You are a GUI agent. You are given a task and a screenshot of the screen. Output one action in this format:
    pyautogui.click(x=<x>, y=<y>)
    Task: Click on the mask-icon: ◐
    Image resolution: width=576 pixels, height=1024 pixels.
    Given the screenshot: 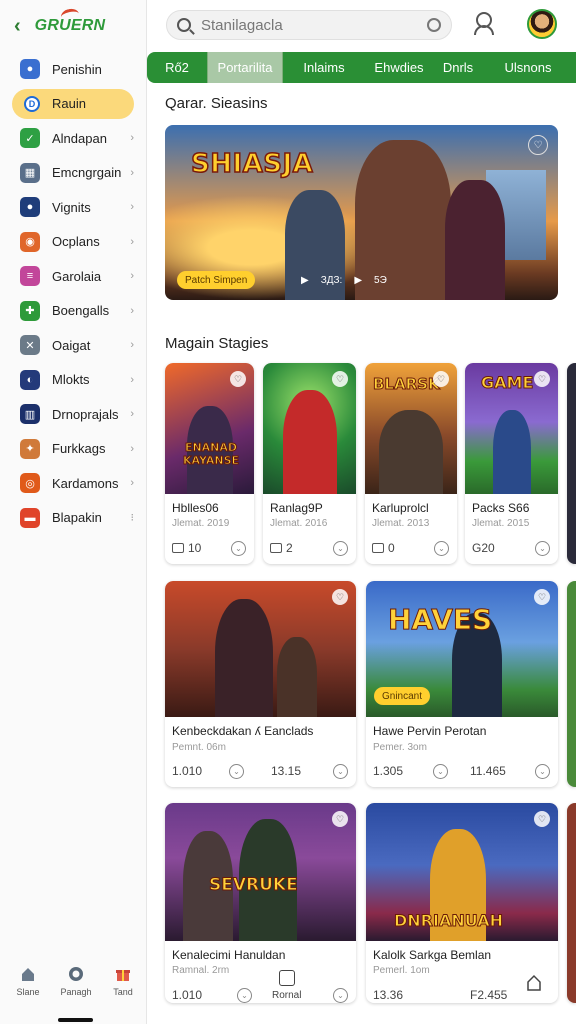 What is the action you would take?
    pyautogui.click(x=30, y=379)
    